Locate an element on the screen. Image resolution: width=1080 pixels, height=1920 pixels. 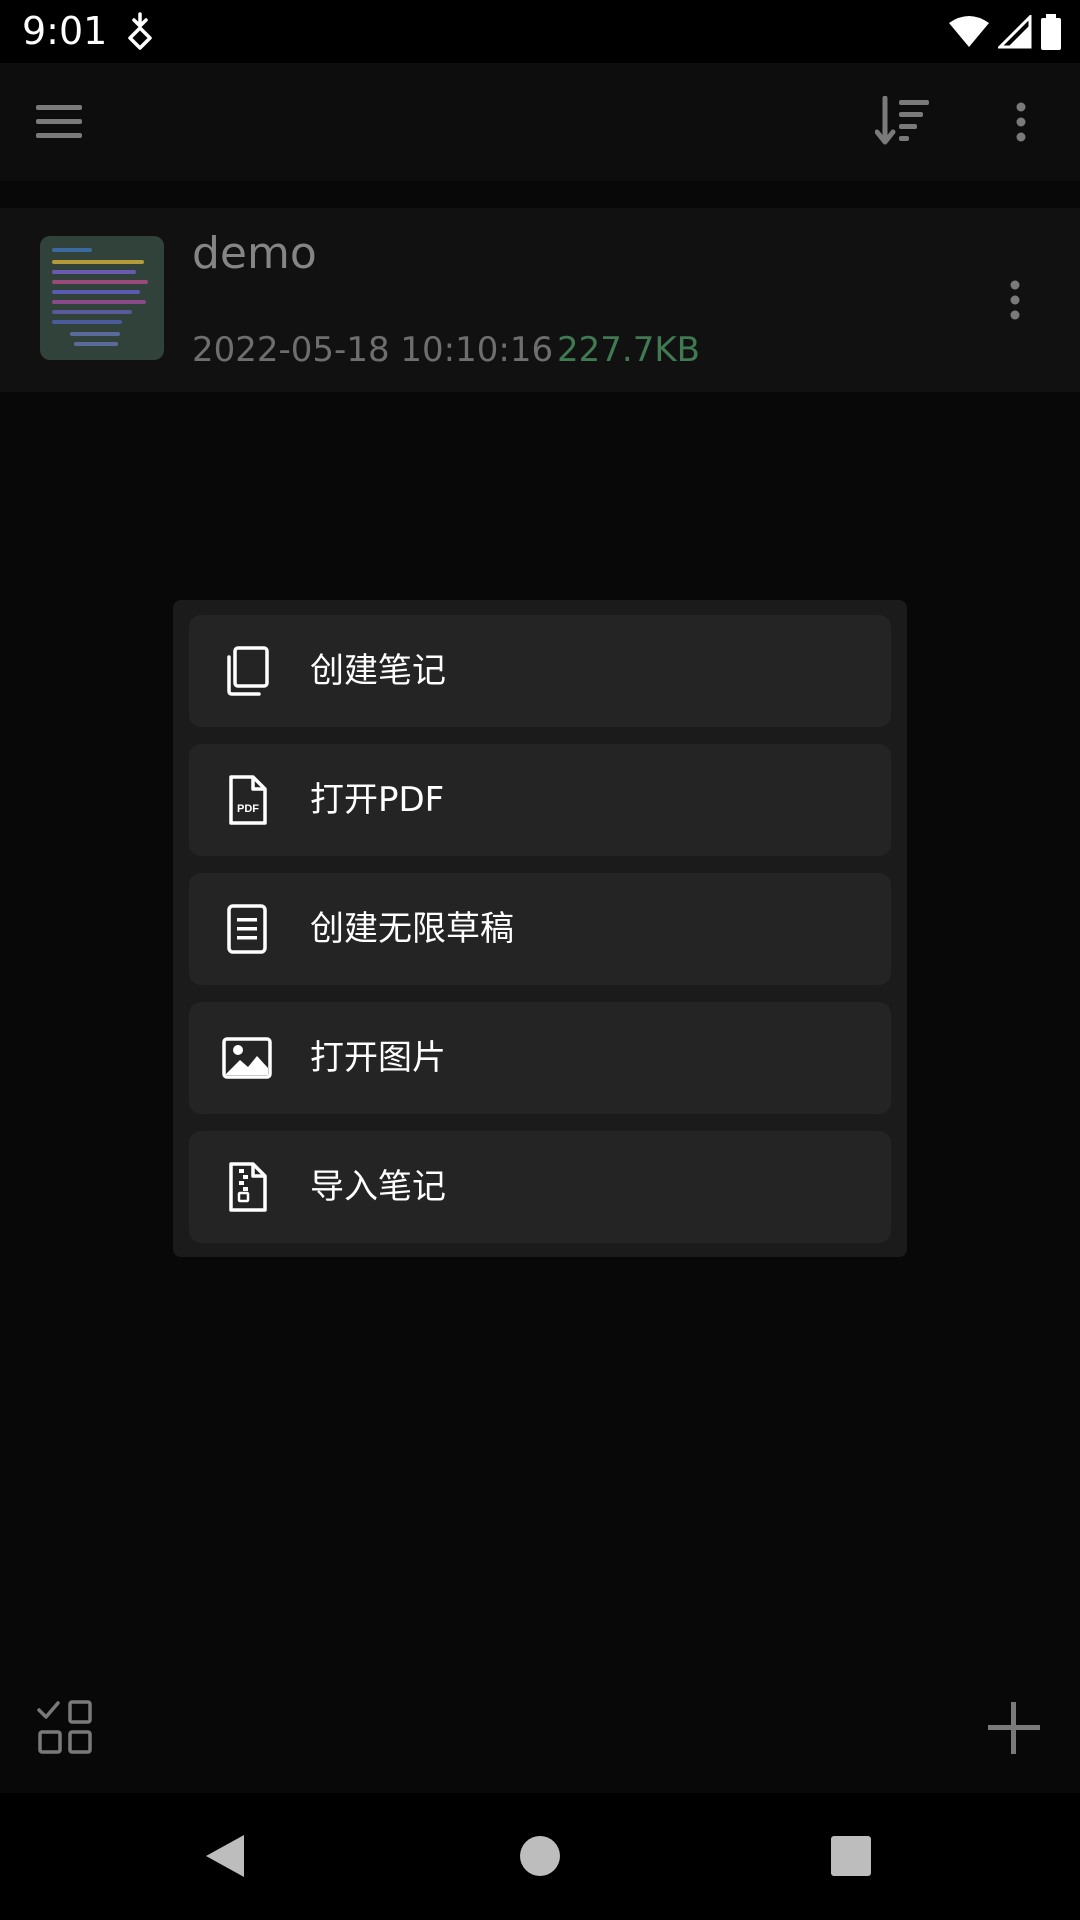
select-mode-button is located at coordinates (66, 1728).